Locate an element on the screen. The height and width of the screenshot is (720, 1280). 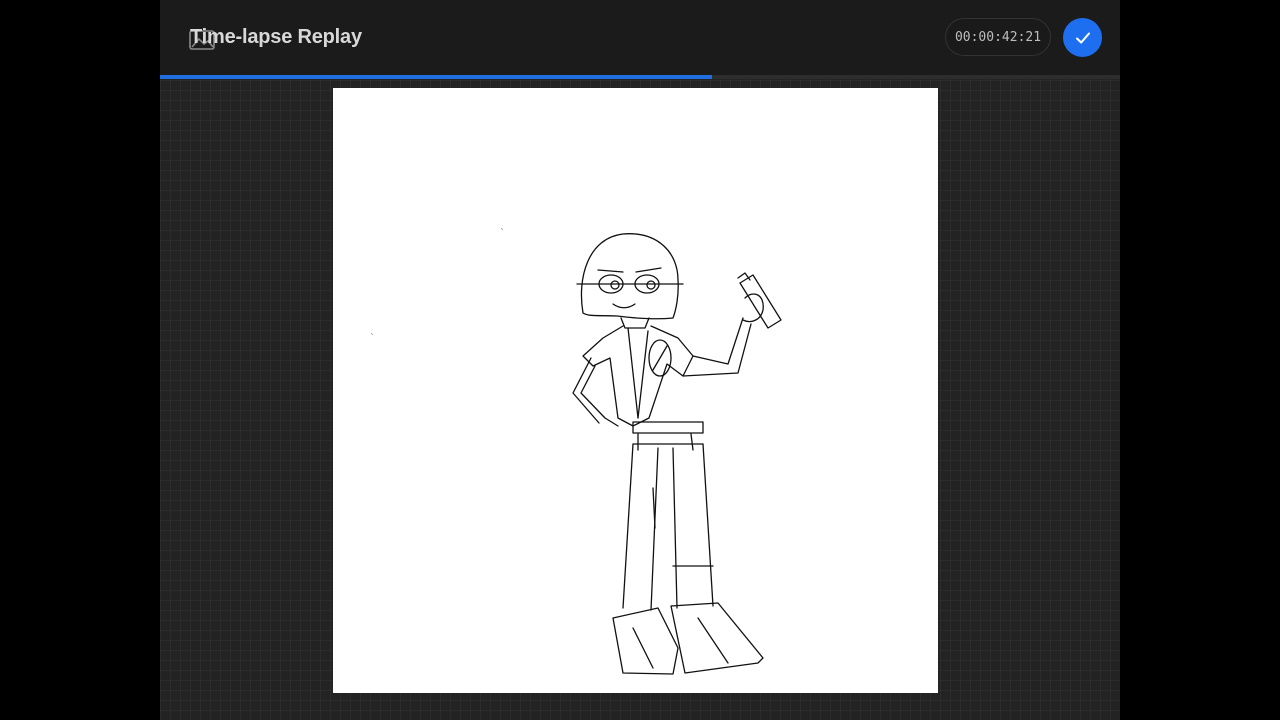
page-title: Time-lapse Replay is located at coordinates (276, 37).